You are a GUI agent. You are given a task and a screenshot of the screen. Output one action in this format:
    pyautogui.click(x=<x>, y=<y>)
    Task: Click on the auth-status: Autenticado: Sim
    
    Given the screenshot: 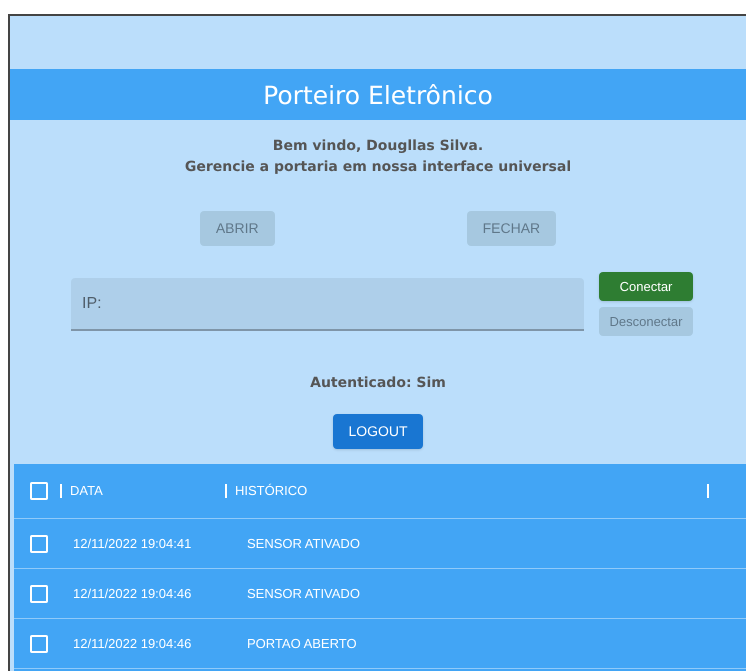 What is the action you would take?
    pyautogui.click(x=378, y=383)
    